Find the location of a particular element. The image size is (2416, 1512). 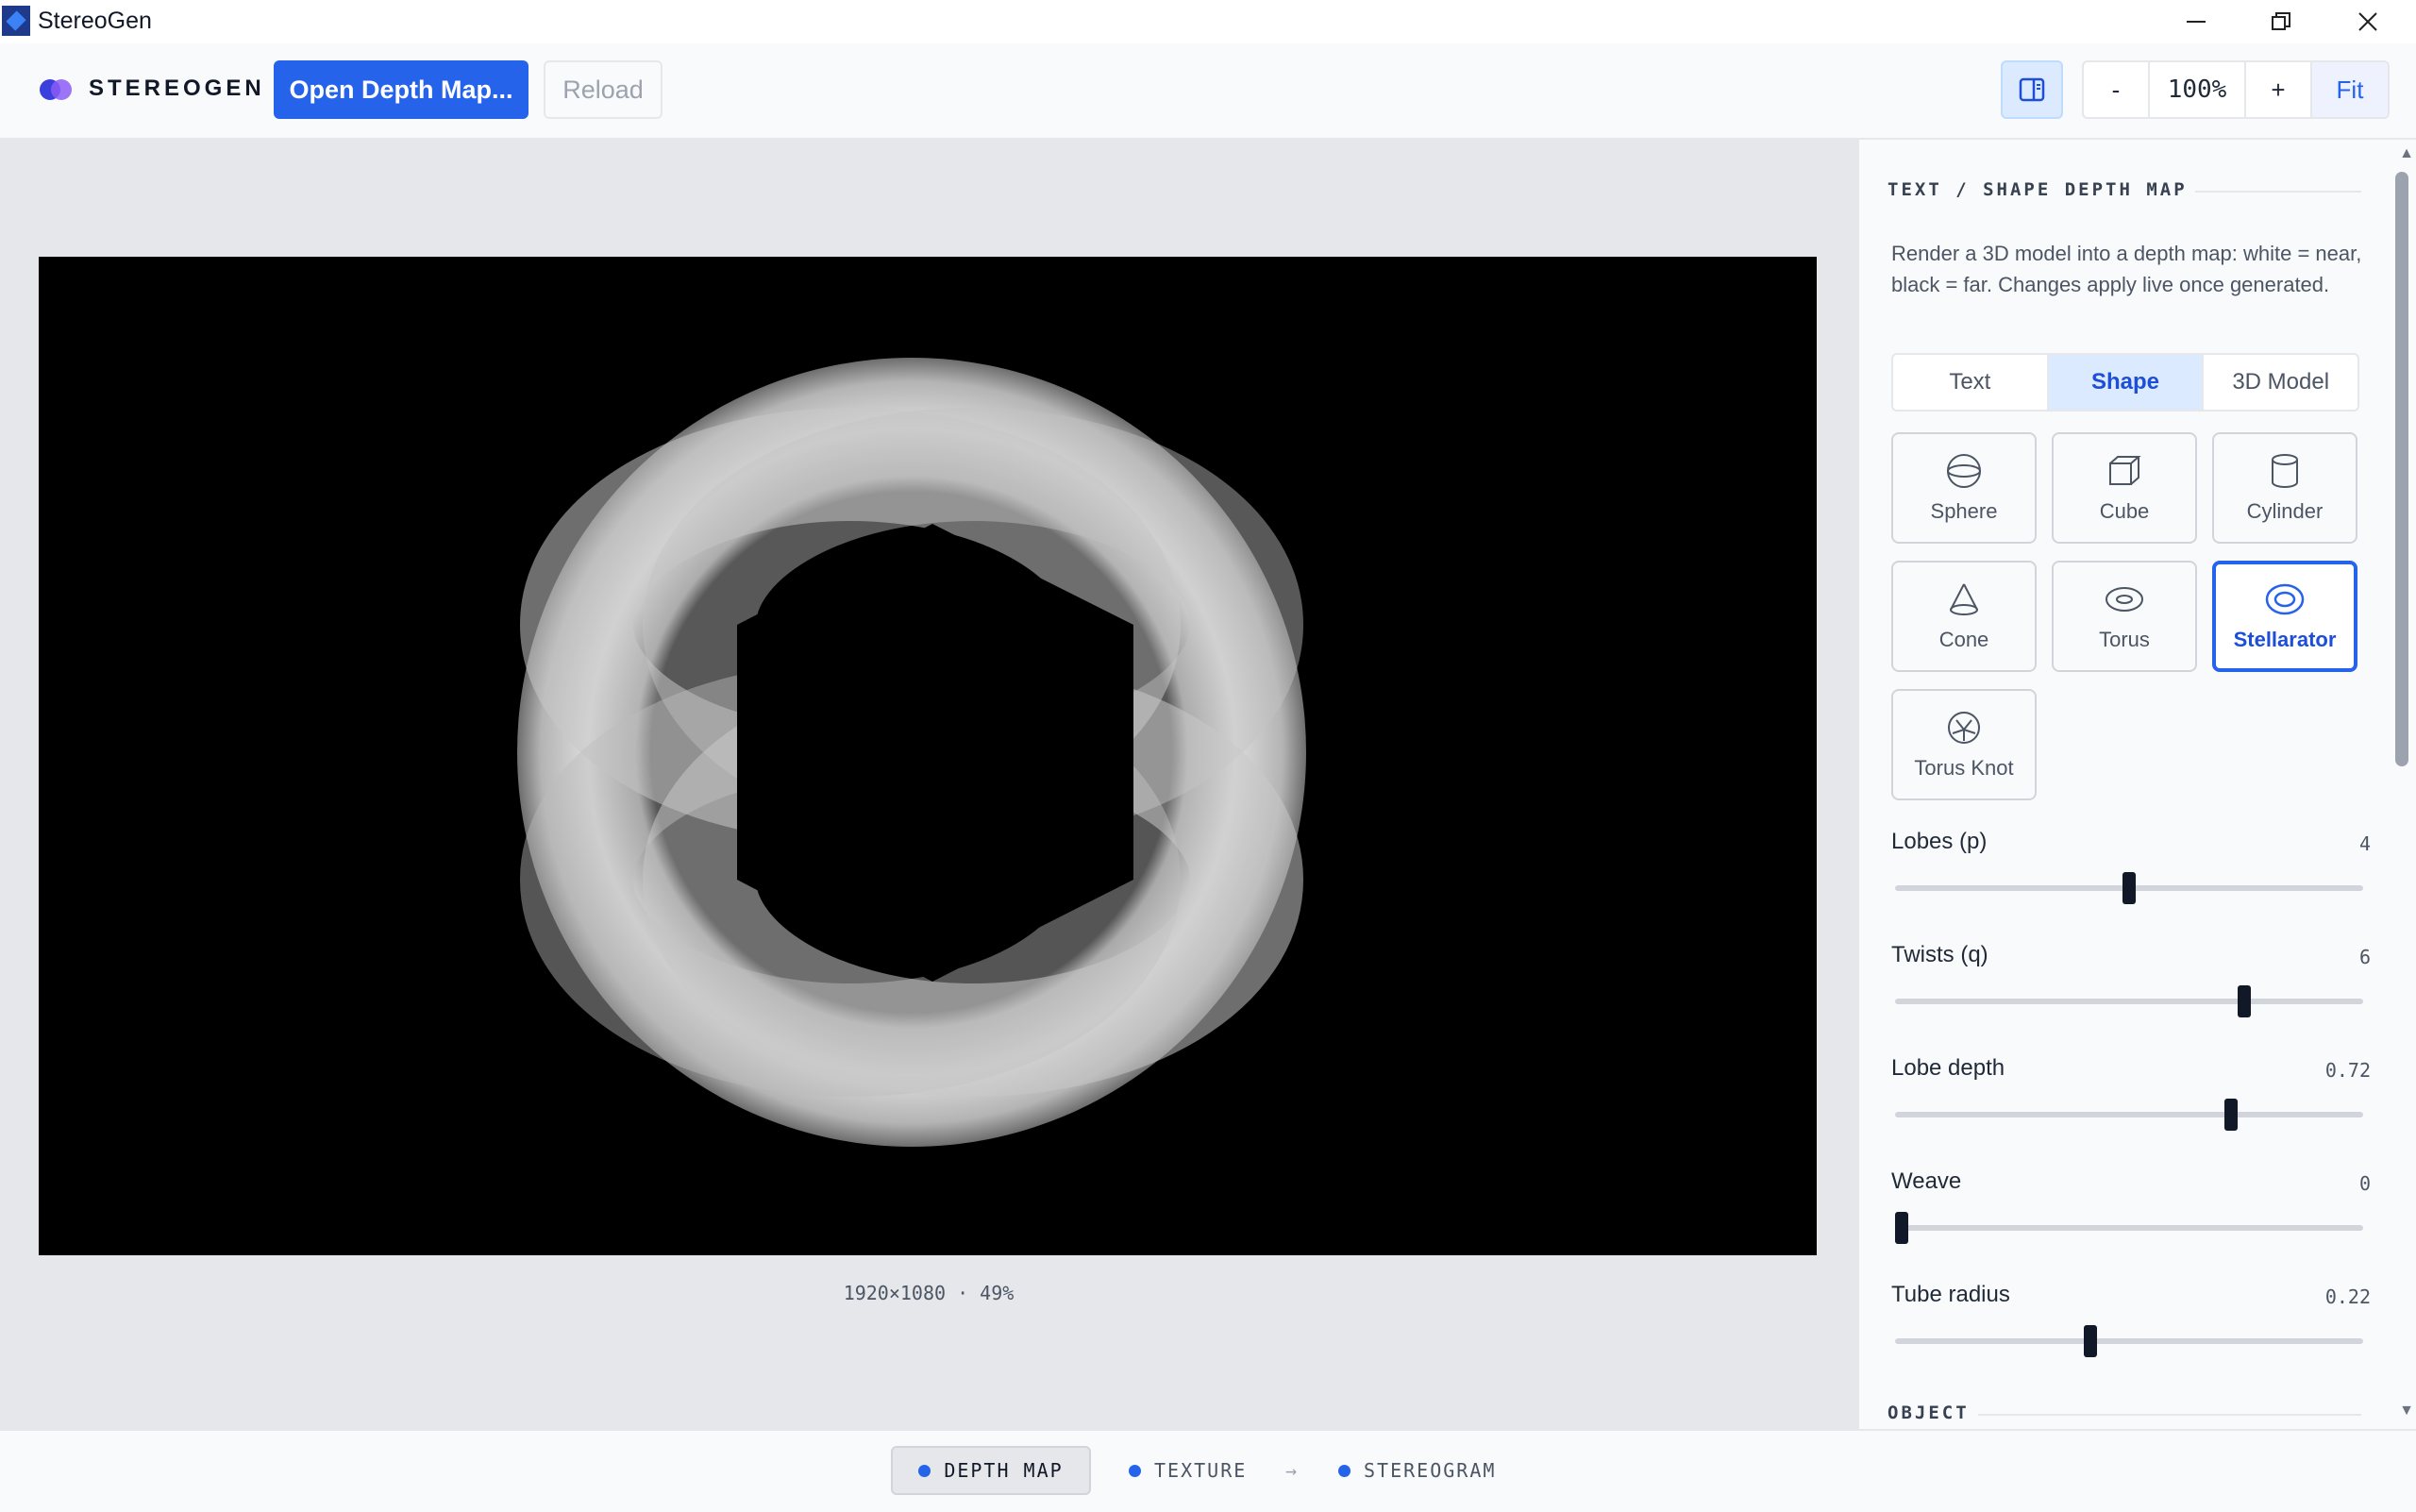

shape-cube-button: Cube is located at coordinates (2124, 488).